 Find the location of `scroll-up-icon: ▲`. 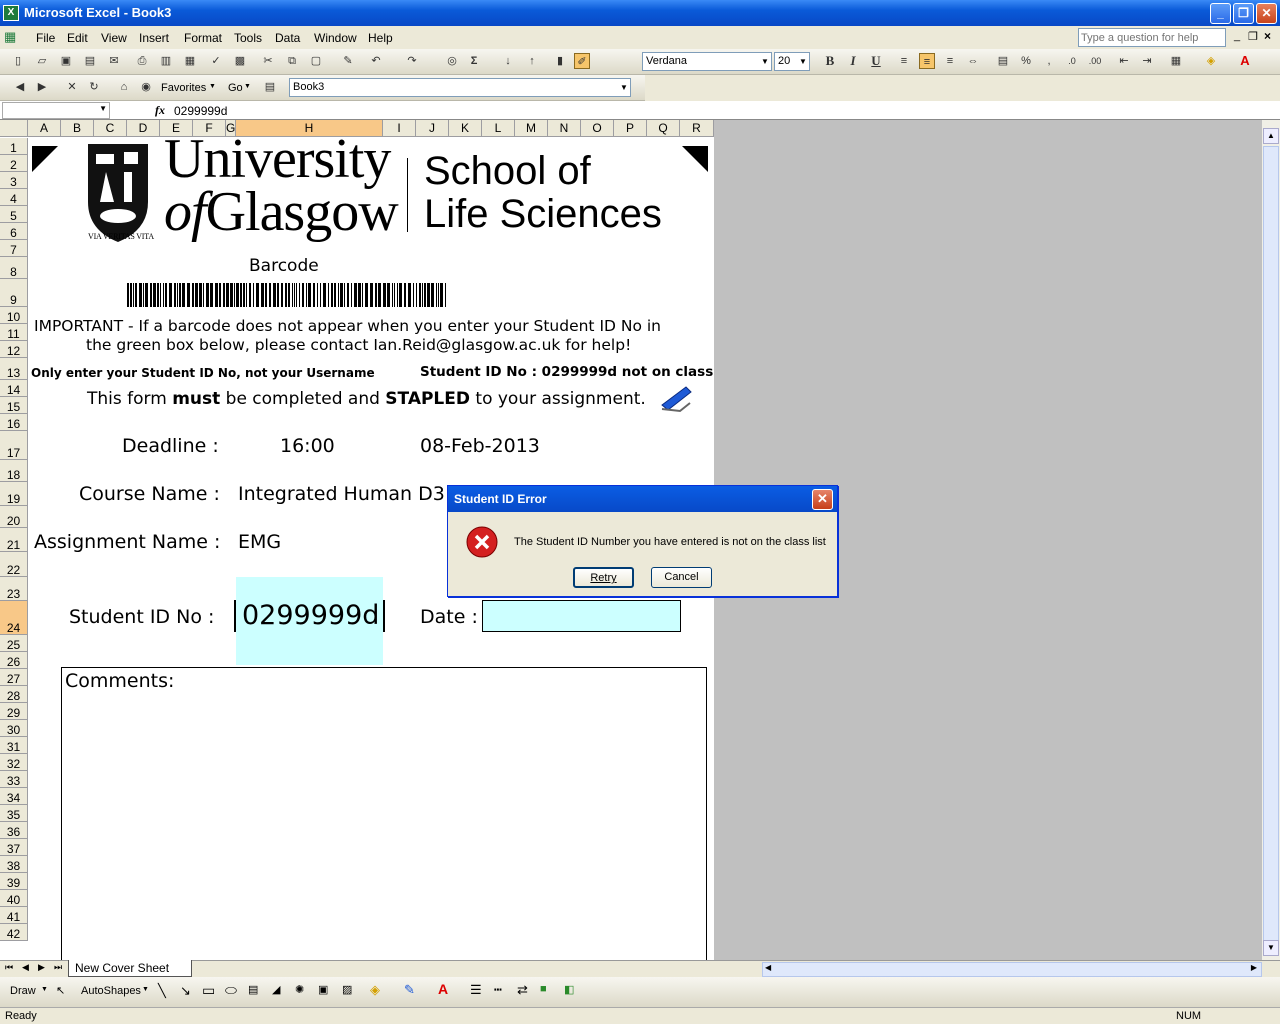

scroll-up-icon: ▲ is located at coordinates (1271, 136).